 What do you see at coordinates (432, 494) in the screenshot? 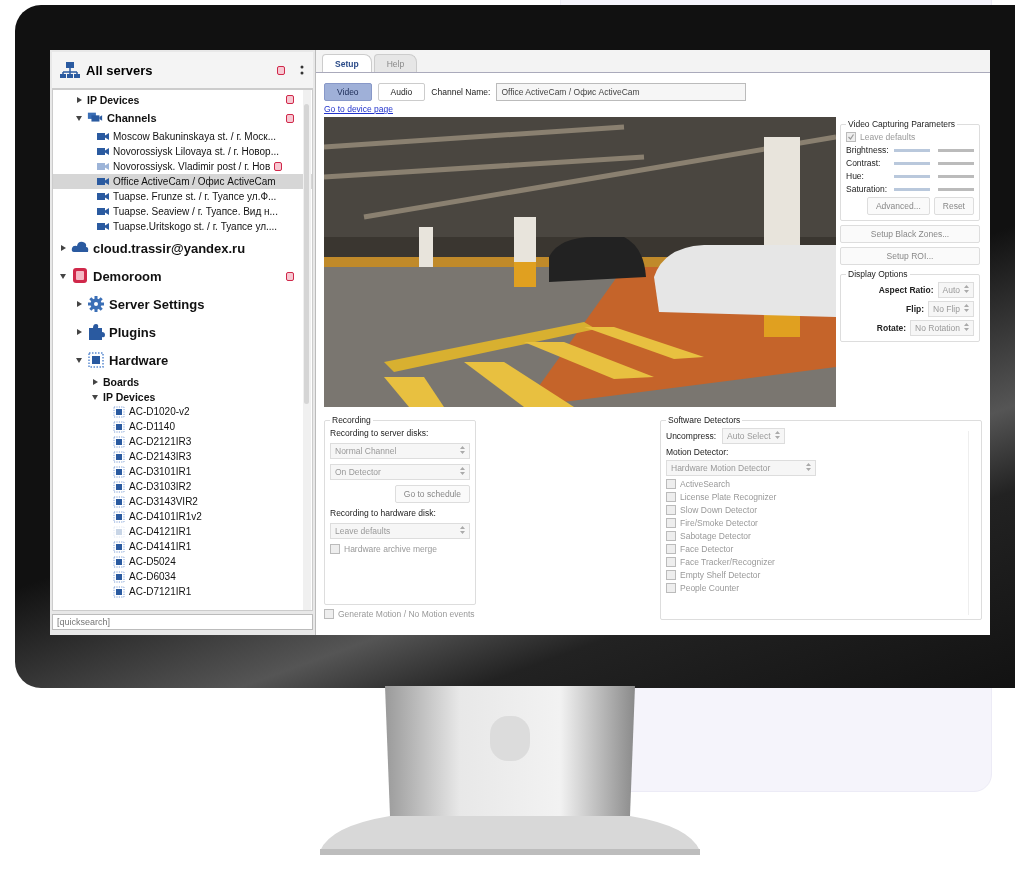
I see `schedule-button: Go to schedule` at bounding box center [432, 494].